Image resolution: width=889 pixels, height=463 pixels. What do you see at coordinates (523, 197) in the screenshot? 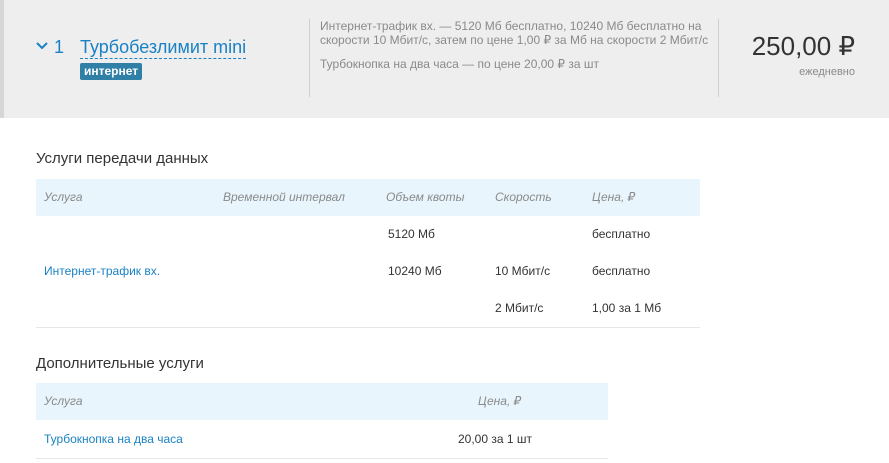
I see `column-header-speed: Скорость` at bounding box center [523, 197].